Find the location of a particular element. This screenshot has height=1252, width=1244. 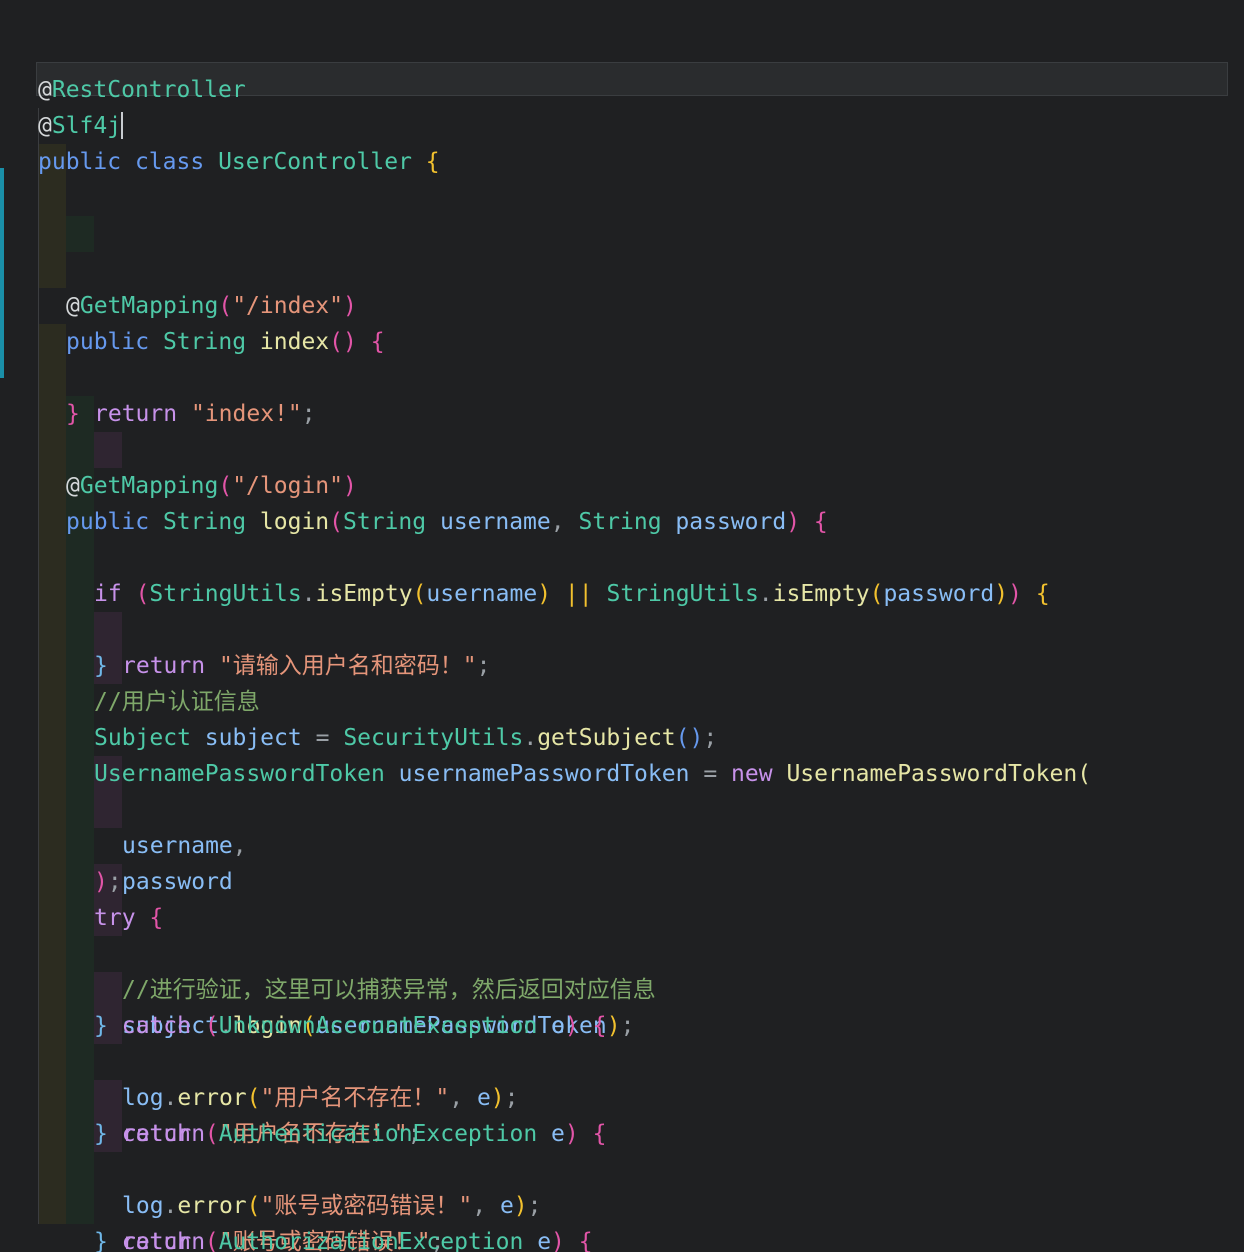

text-caret is located at coordinates (122, 125).